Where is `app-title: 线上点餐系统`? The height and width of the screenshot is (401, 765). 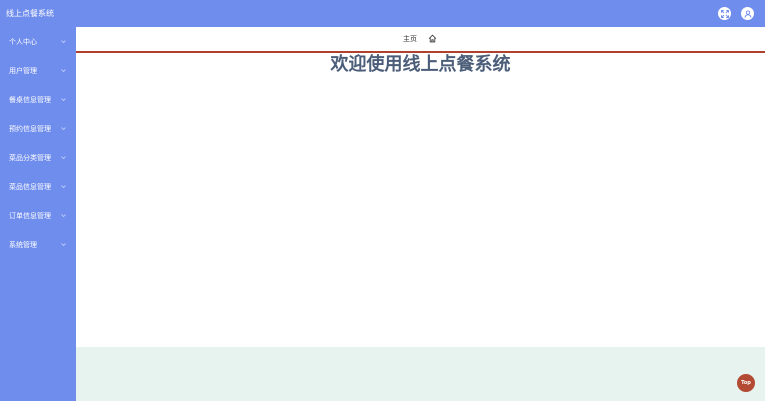
app-title: 线上点餐系统 is located at coordinates (30, 13).